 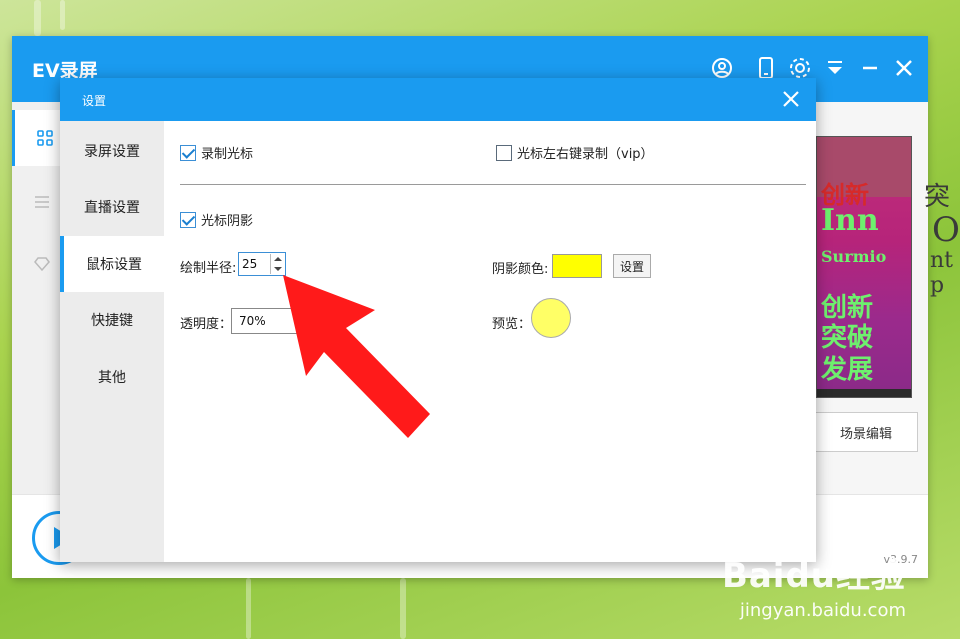 I want to click on grid-icon, so click(x=45, y=138).